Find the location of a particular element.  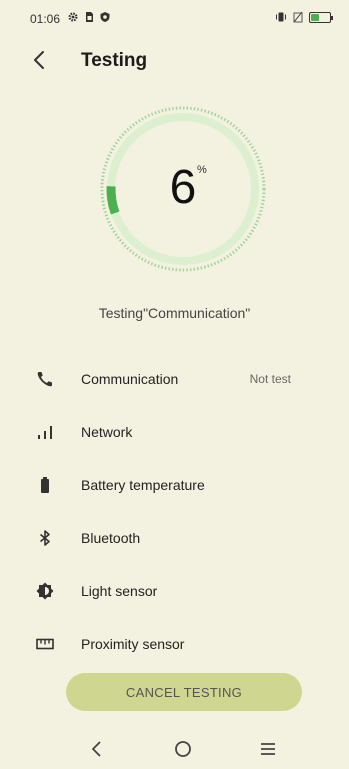

sim-card-icon is located at coordinates (89, 17).